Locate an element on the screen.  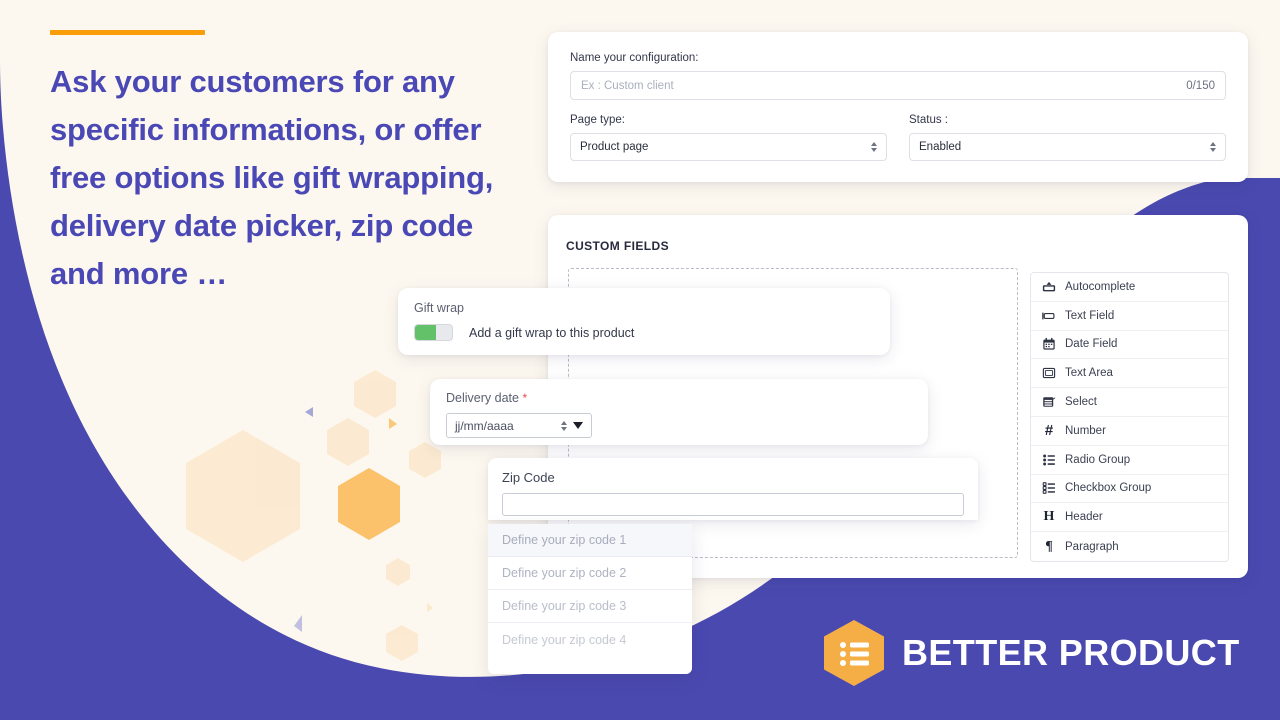
field-type-label: Text Area is located at coordinates (1089, 373).